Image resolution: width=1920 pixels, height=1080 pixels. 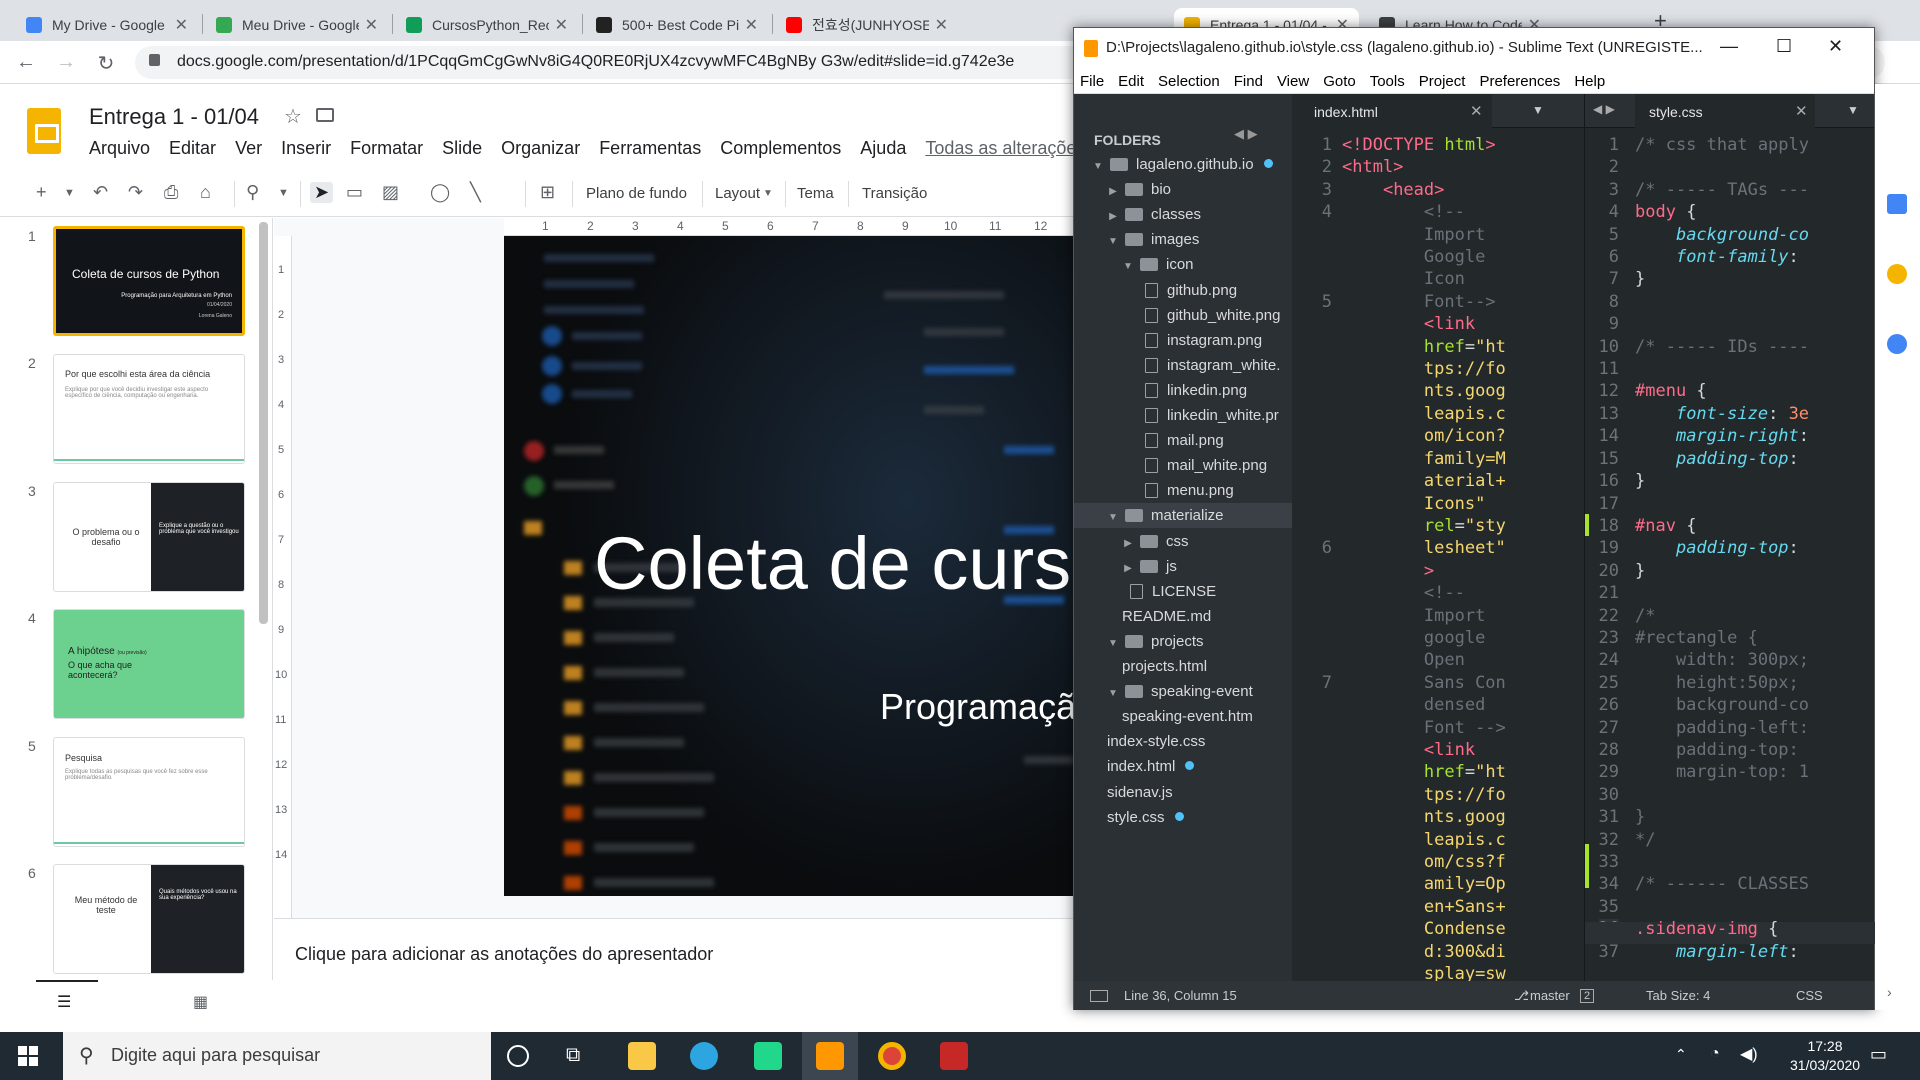 I want to click on task-view-icon: ⧉, so click(x=573, y=1055).